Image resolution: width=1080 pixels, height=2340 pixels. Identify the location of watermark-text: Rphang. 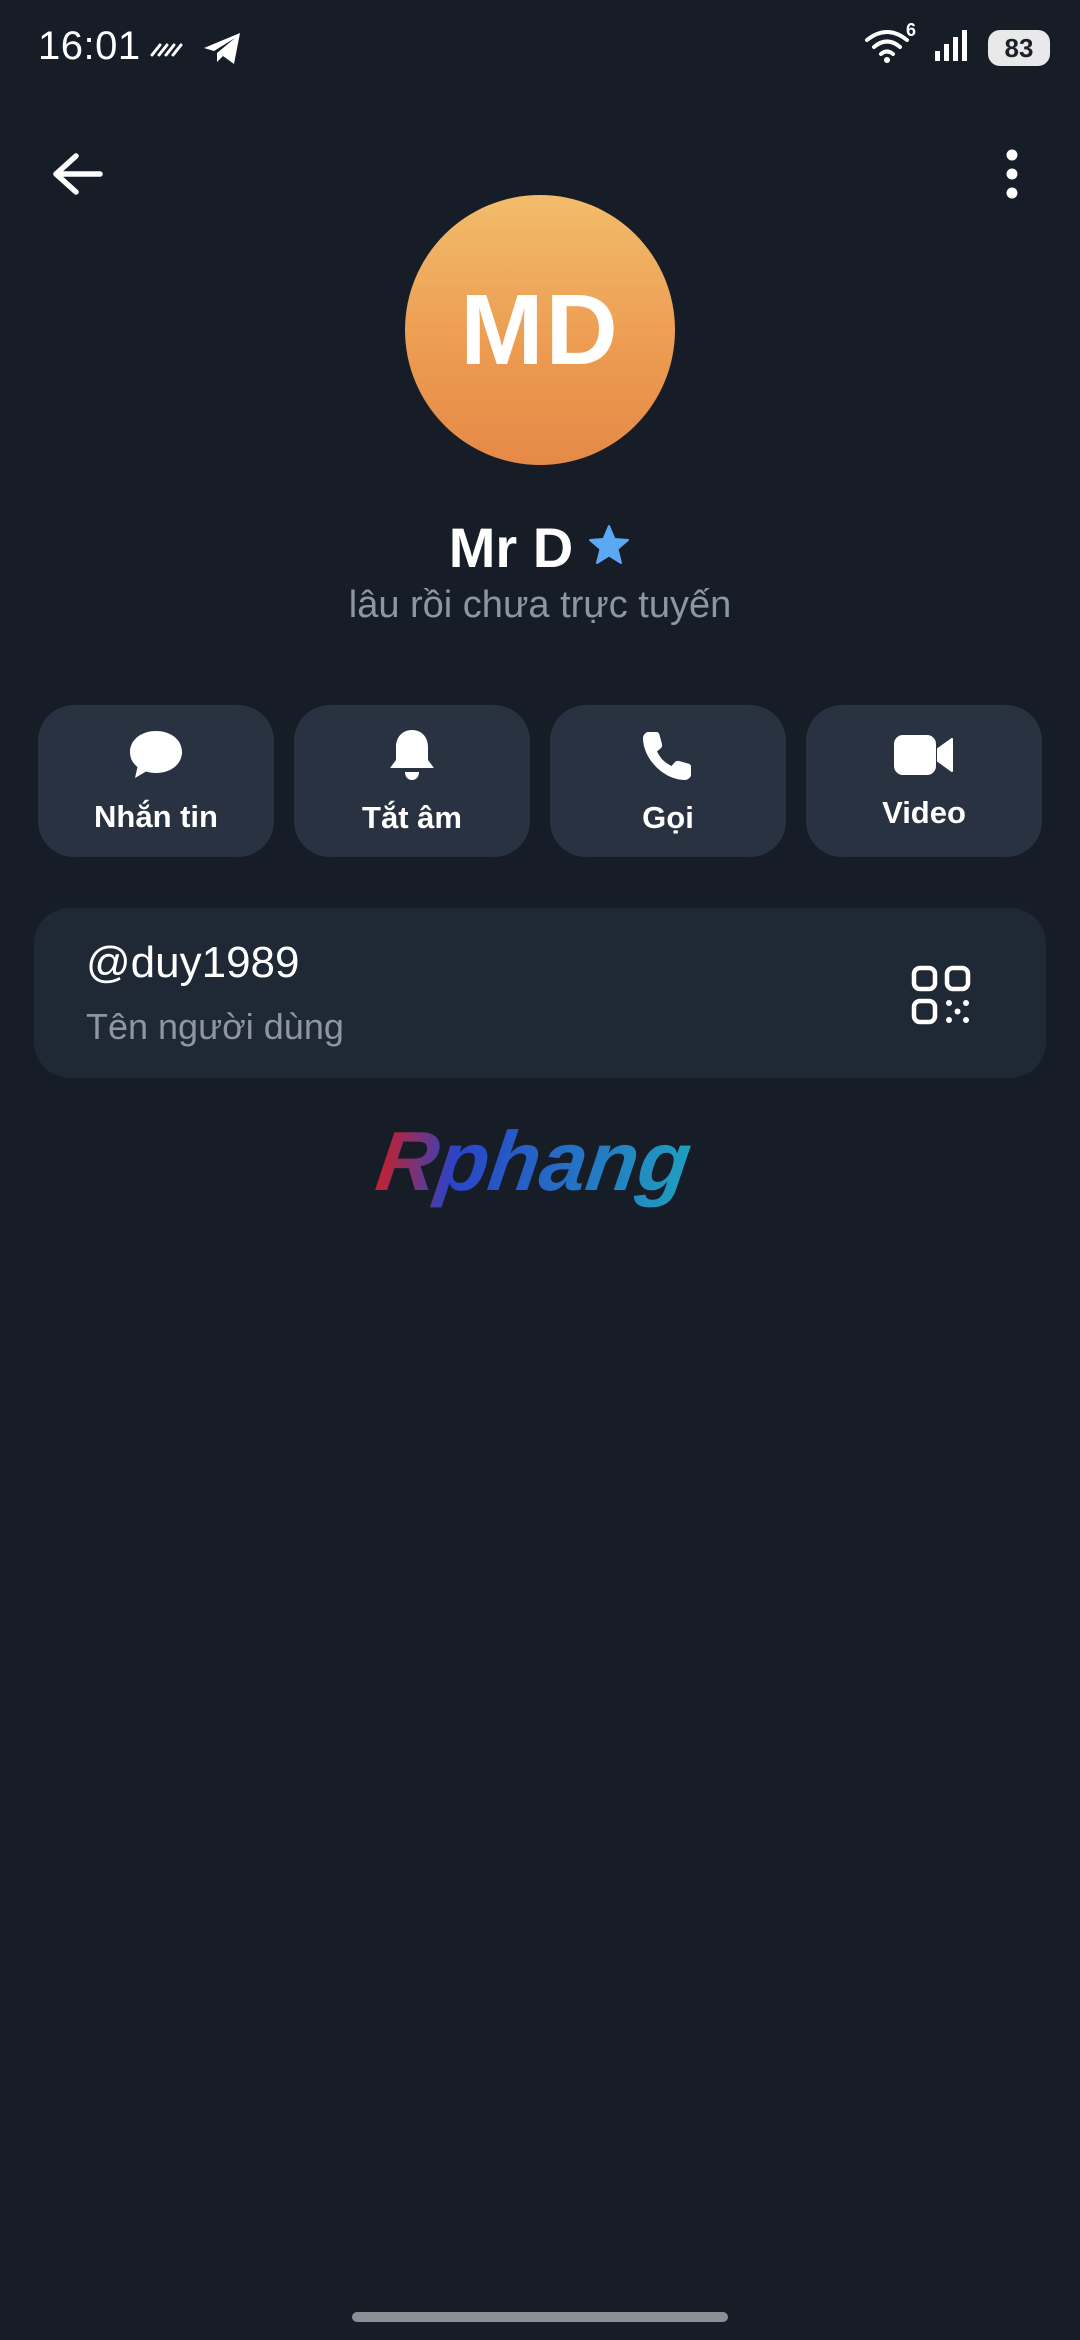
(534, 1163).